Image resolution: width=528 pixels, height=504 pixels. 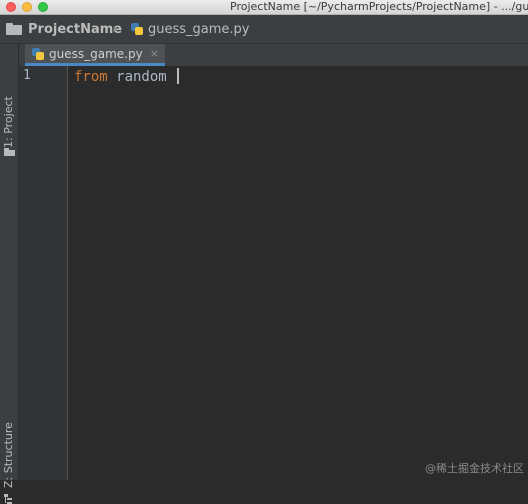 What do you see at coordinates (9, 152) in the screenshot?
I see `project-folder-icon` at bounding box center [9, 152].